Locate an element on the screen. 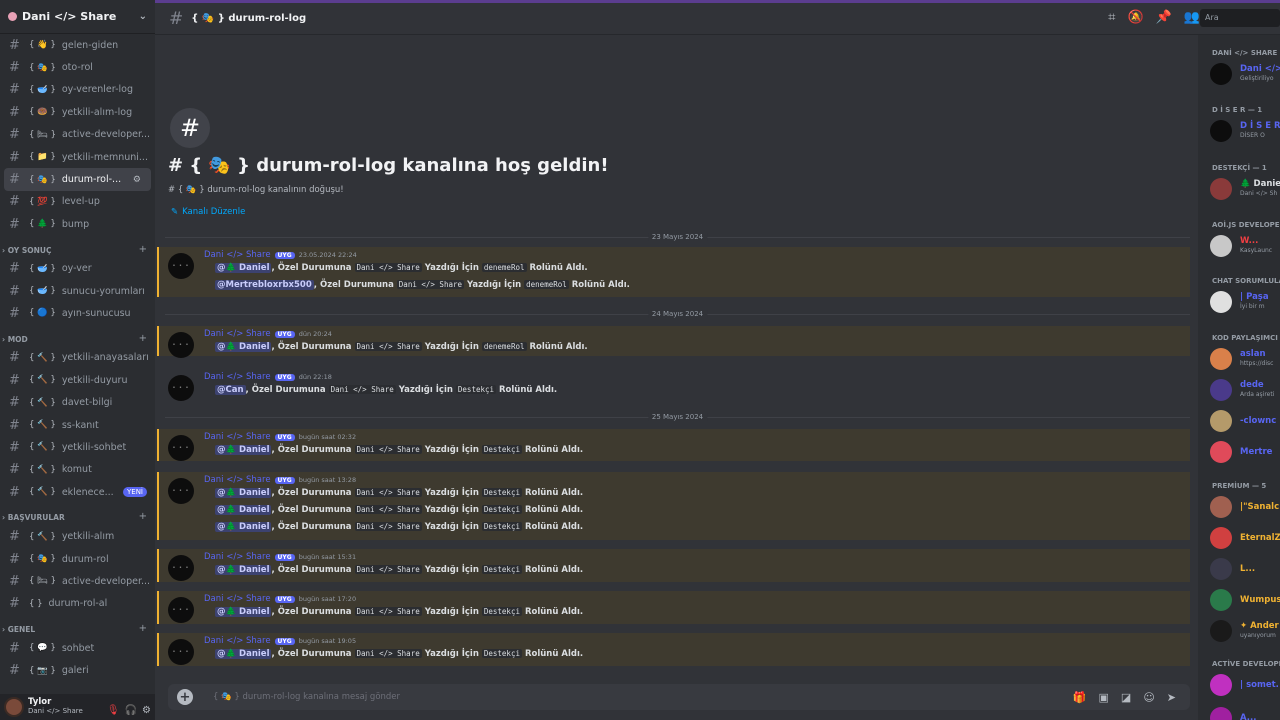 This screenshot has width=1280, height=720. channel-item: # { 🎭 } oto-rol is located at coordinates (77, 67).